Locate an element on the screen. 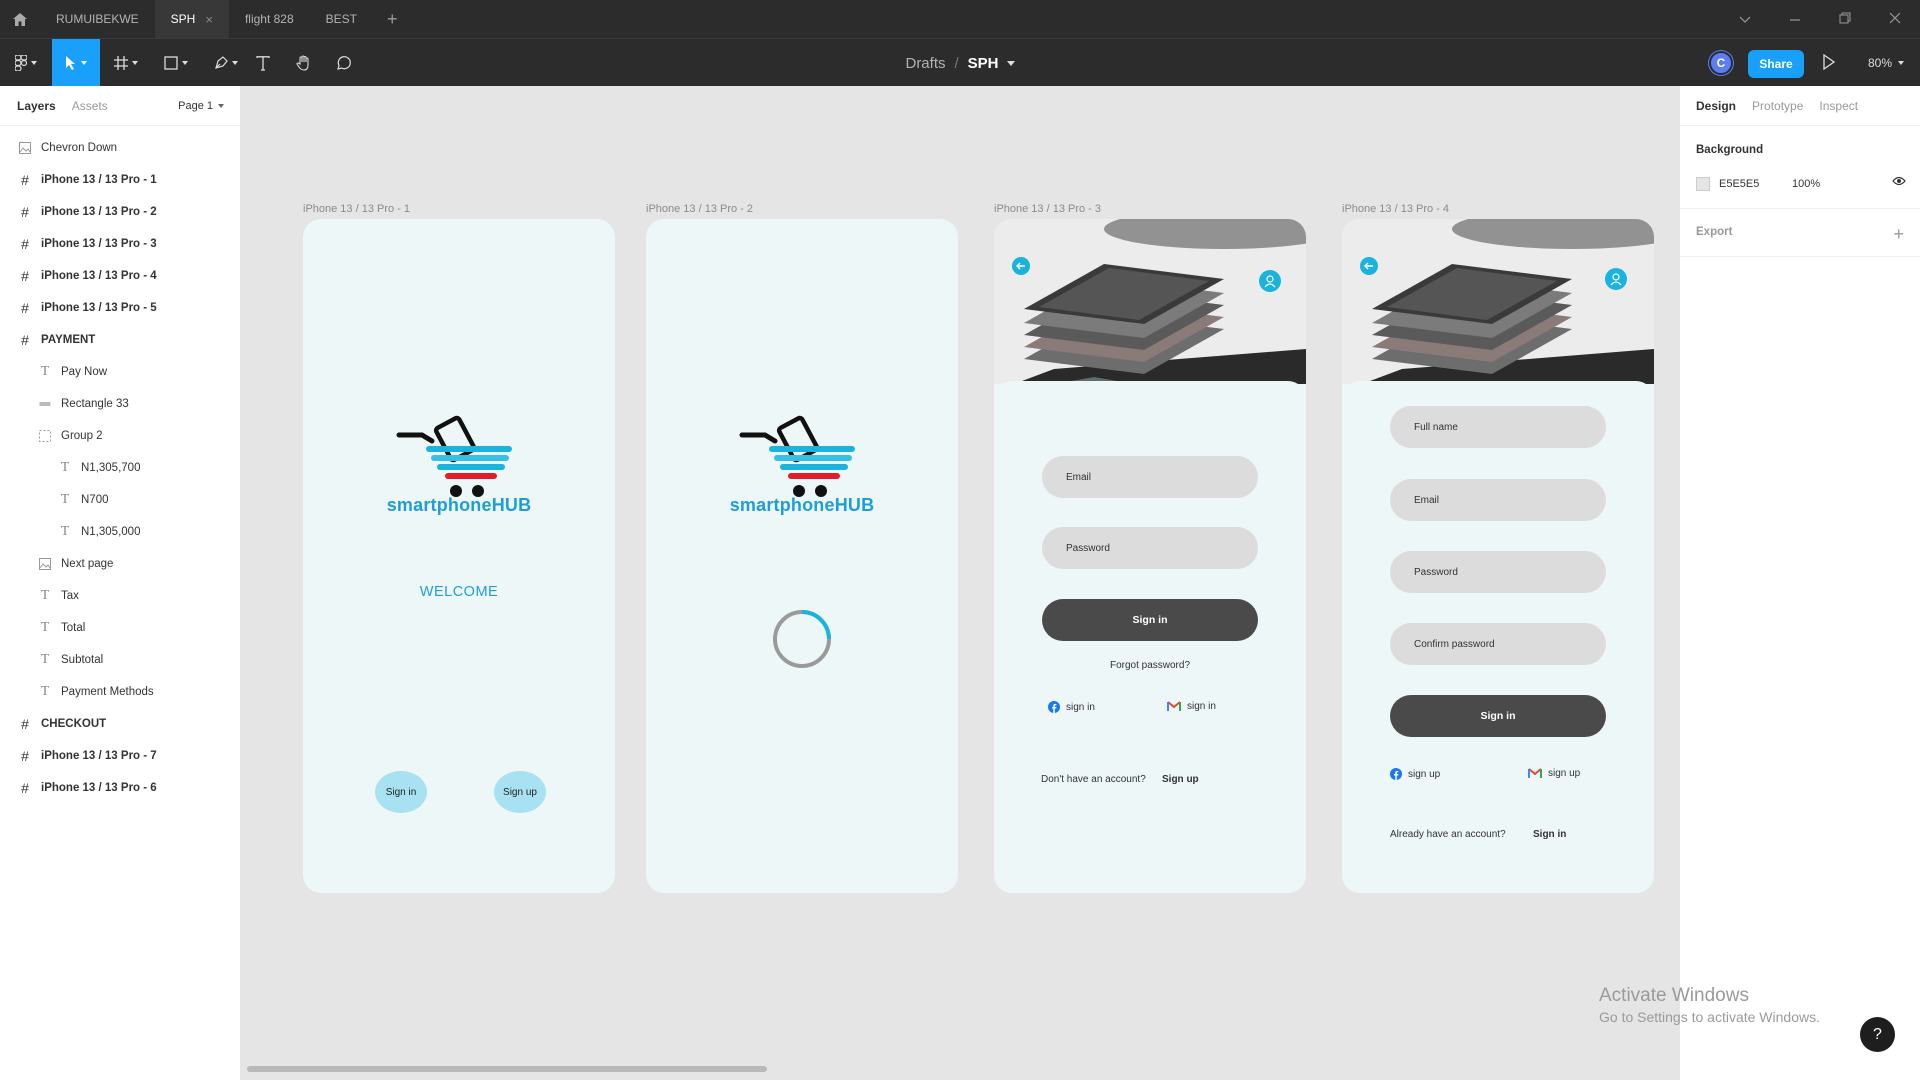 This screenshot has width=1920, height=1080. gmail-sign-up: sign up is located at coordinates (1554, 773).